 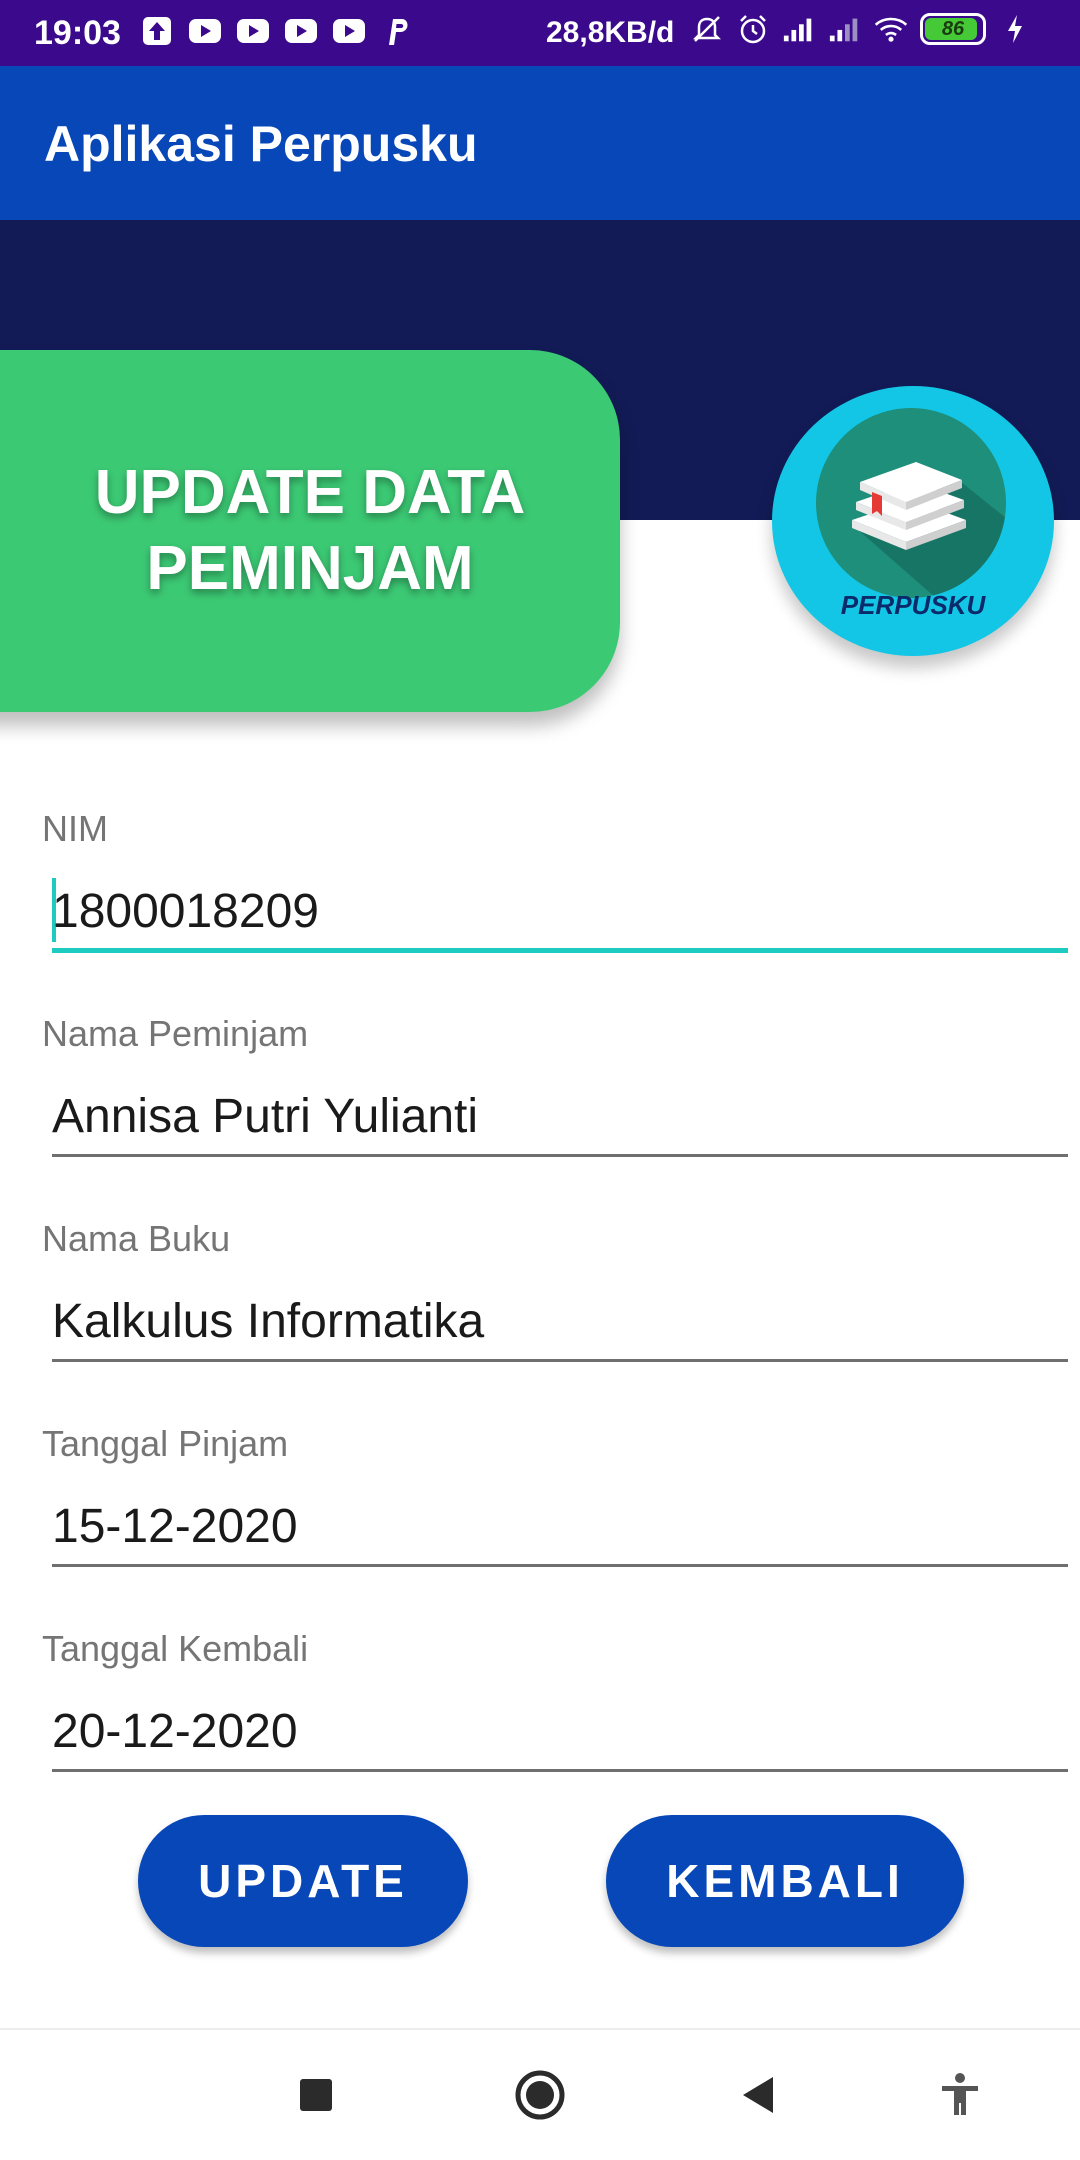 What do you see at coordinates (175, 1648) in the screenshot?
I see `tanggal-kembali-label: Tanggal Kembali` at bounding box center [175, 1648].